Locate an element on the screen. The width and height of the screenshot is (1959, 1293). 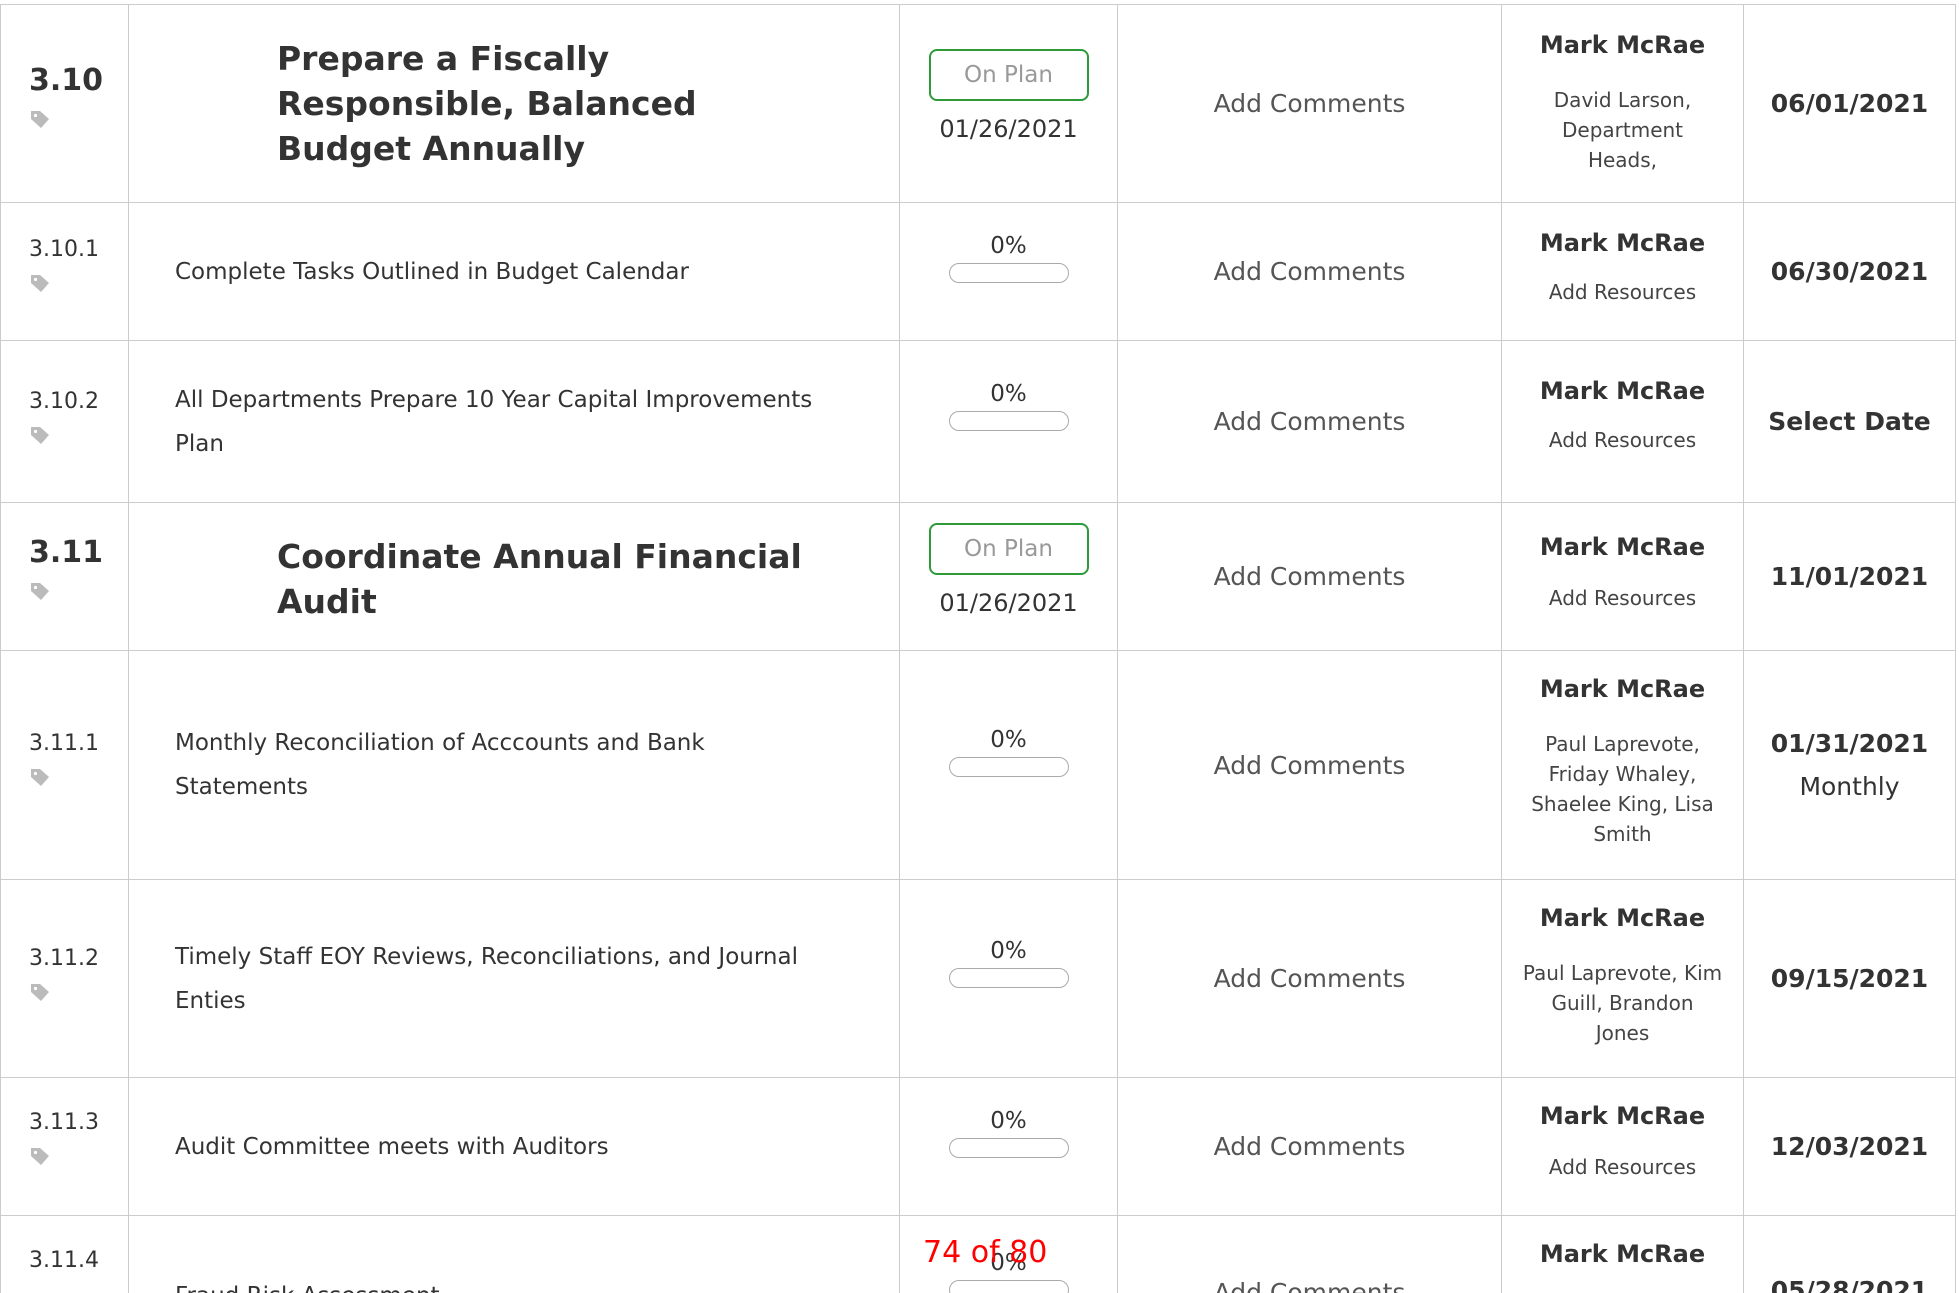
number-cell: 3.11.3 is located at coordinates (65, 1146).